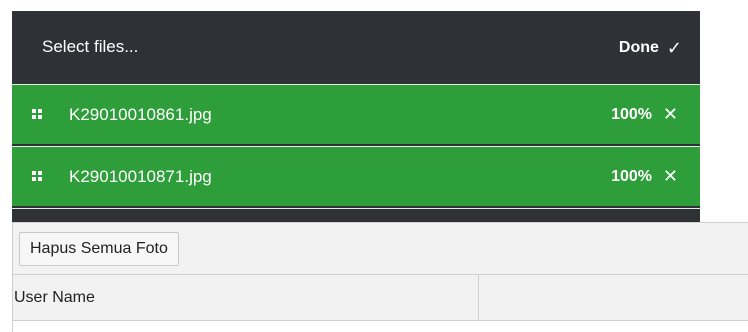 The width and height of the screenshot is (748, 332). What do you see at coordinates (140, 114) in the screenshot?
I see `file-name: K29010010861.jpg` at bounding box center [140, 114].